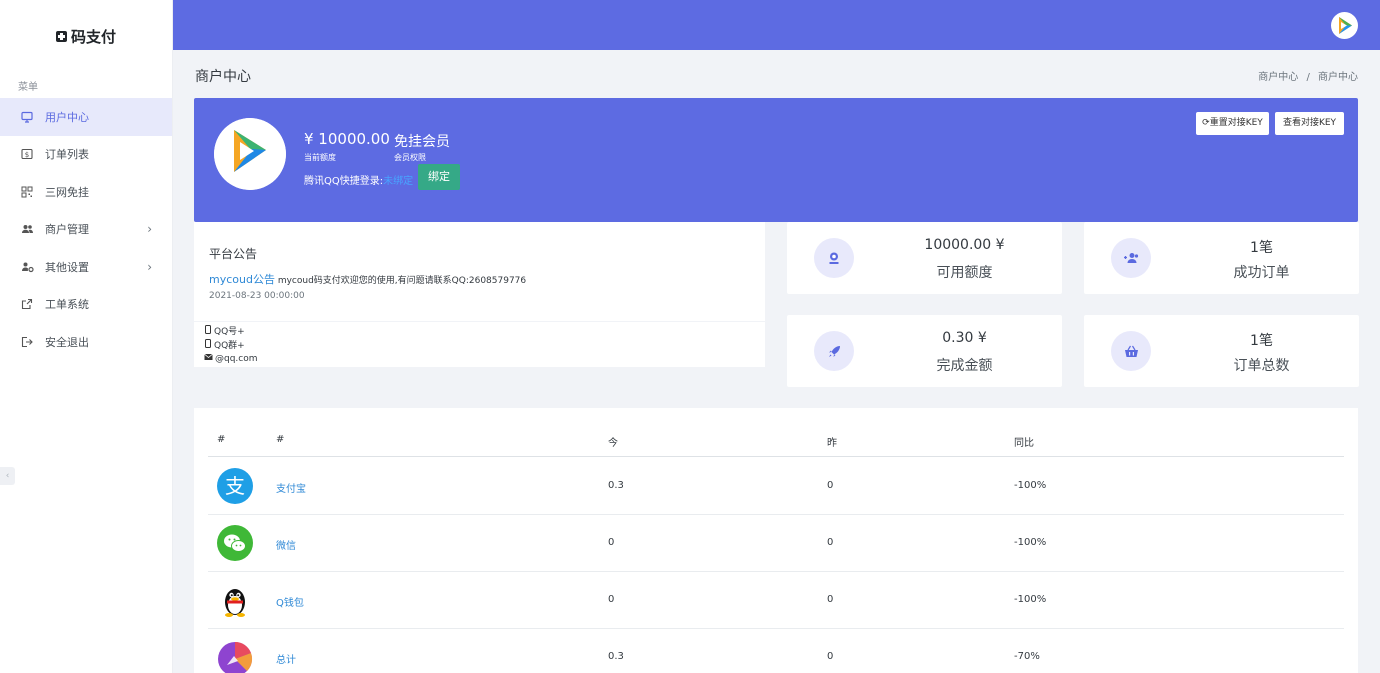 The width and height of the screenshot is (1380, 673). I want to click on balance-value: ¥ 10000.00, so click(347, 139).